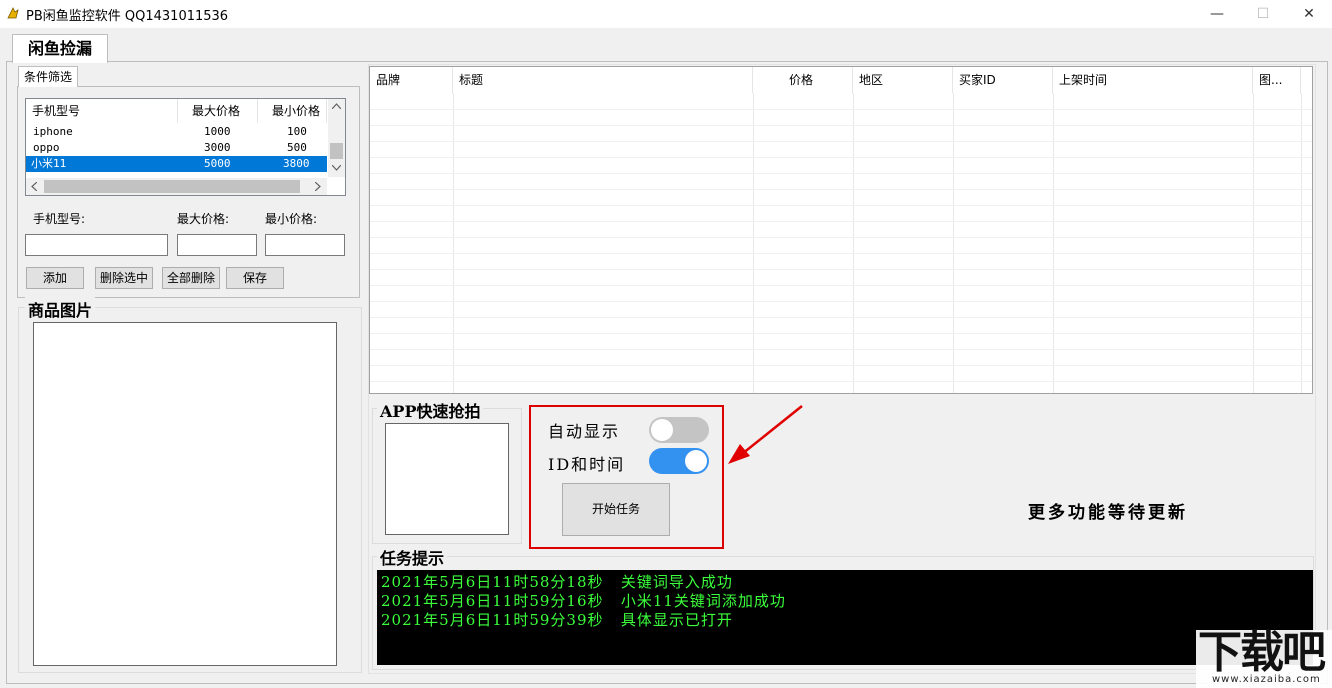 This screenshot has height=688, width=1332. What do you see at coordinates (172, 186) in the screenshot?
I see `horizontal-scroll-thumb` at bounding box center [172, 186].